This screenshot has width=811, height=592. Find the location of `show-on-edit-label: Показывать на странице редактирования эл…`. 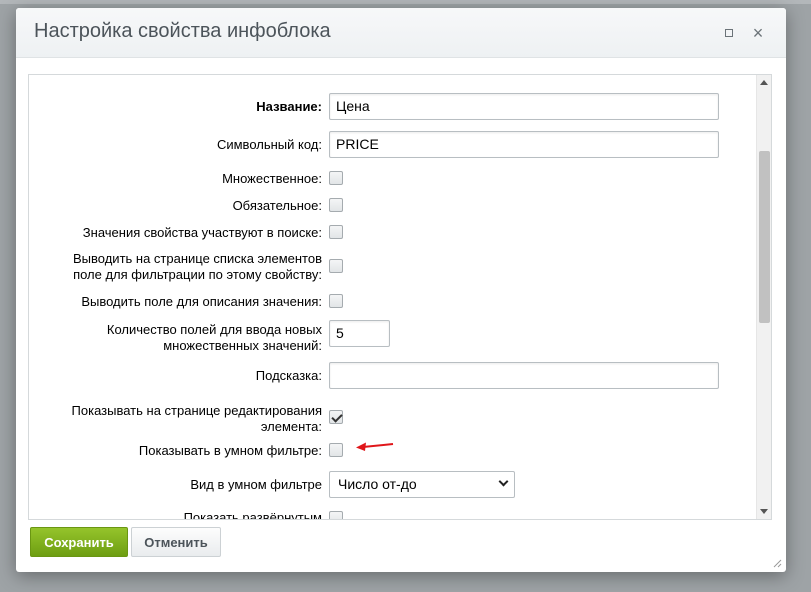

show-on-edit-label: Показывать на странице редактирования эл… is located at coordinates (197, 419).